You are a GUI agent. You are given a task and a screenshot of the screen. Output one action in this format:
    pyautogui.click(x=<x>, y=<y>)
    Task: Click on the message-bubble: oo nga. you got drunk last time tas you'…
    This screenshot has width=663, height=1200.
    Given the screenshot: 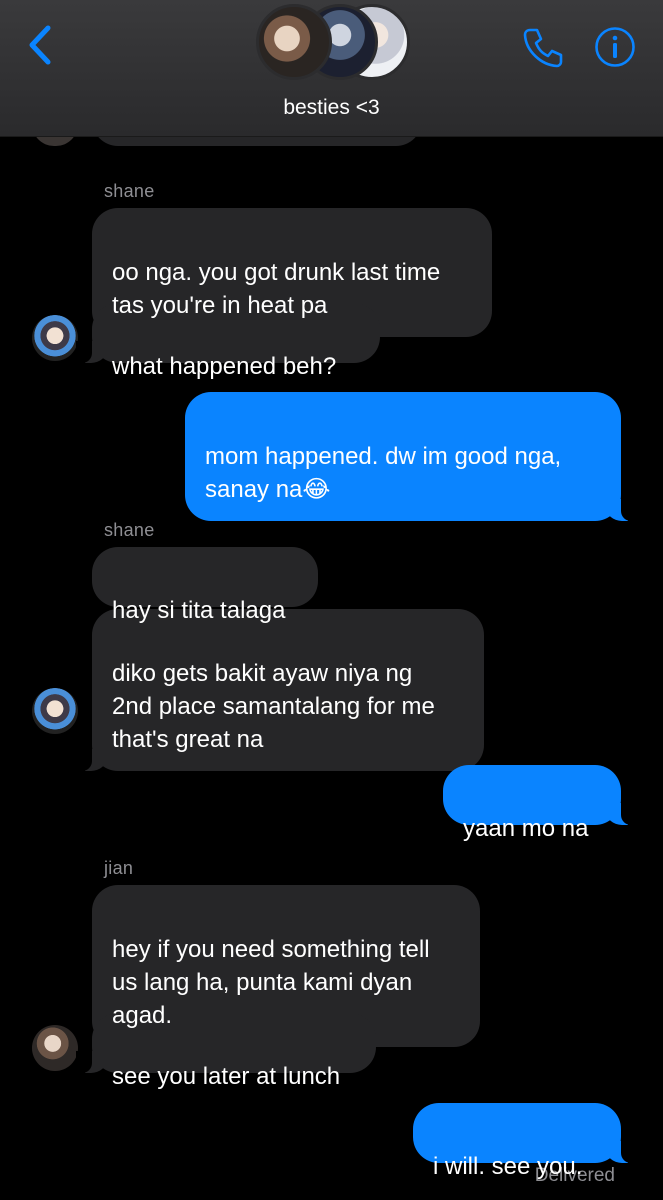 What is the action you would take?
    pyautogui.click(x=292, y=272)
    